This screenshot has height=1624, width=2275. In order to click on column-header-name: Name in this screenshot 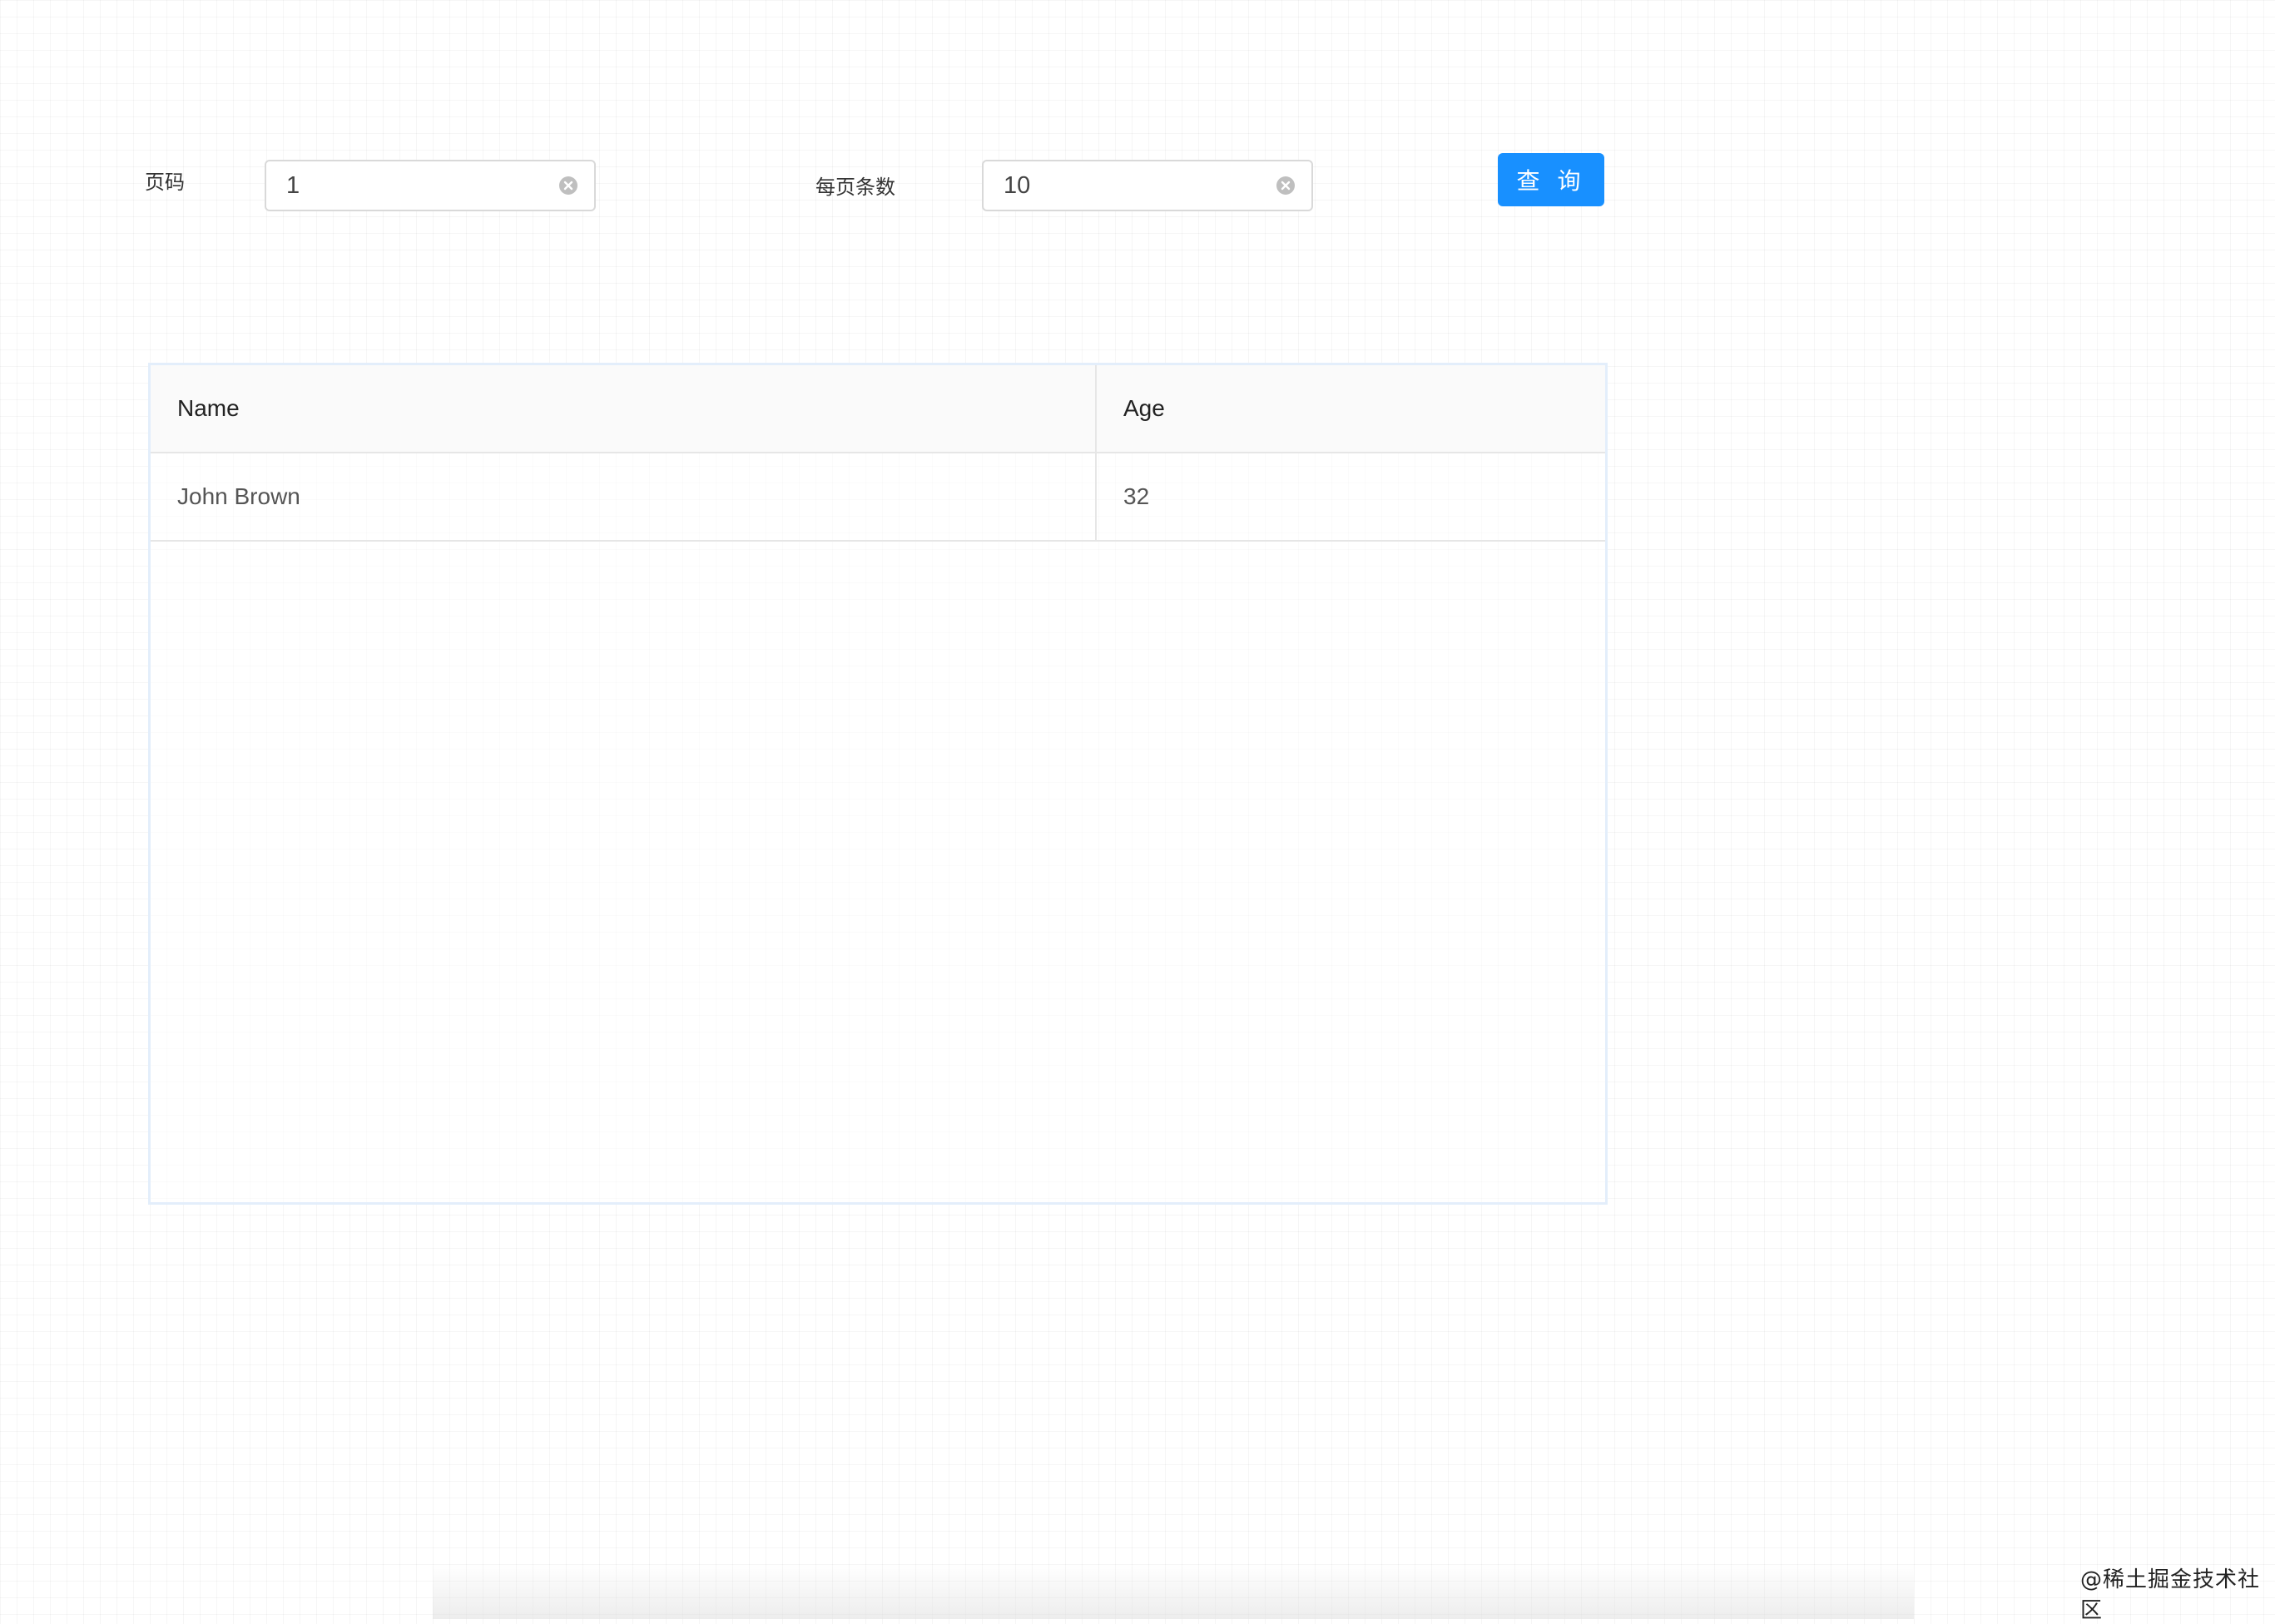, I will do `click(624, 409)`.